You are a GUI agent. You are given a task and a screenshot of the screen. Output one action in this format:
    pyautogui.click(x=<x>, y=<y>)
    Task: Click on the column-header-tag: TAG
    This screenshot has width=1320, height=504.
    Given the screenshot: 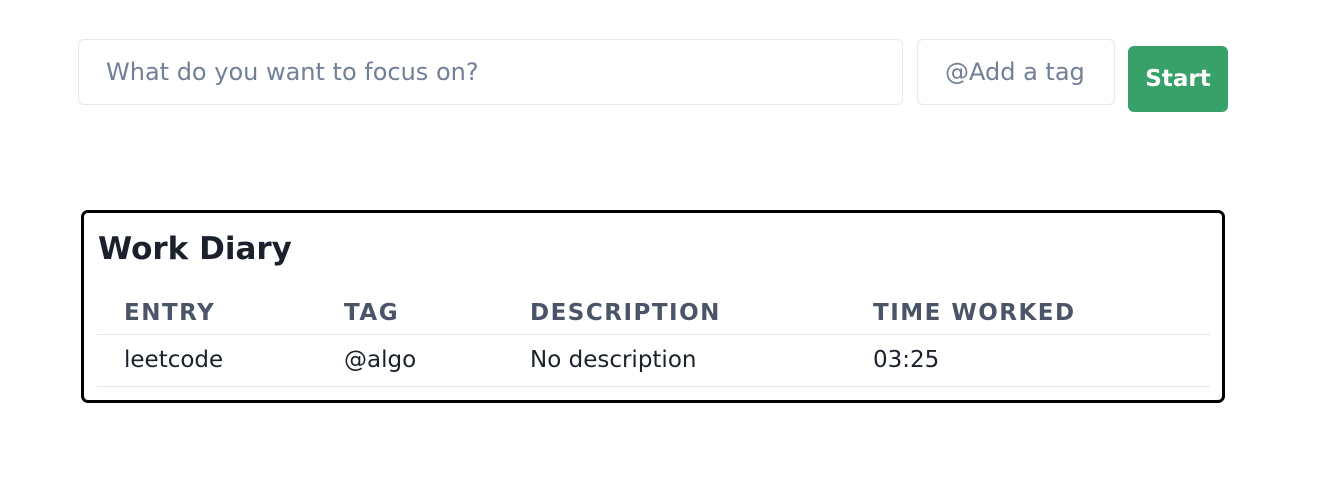 What is the action you would take?
    pyautogui.click(x=410, y=314)
    